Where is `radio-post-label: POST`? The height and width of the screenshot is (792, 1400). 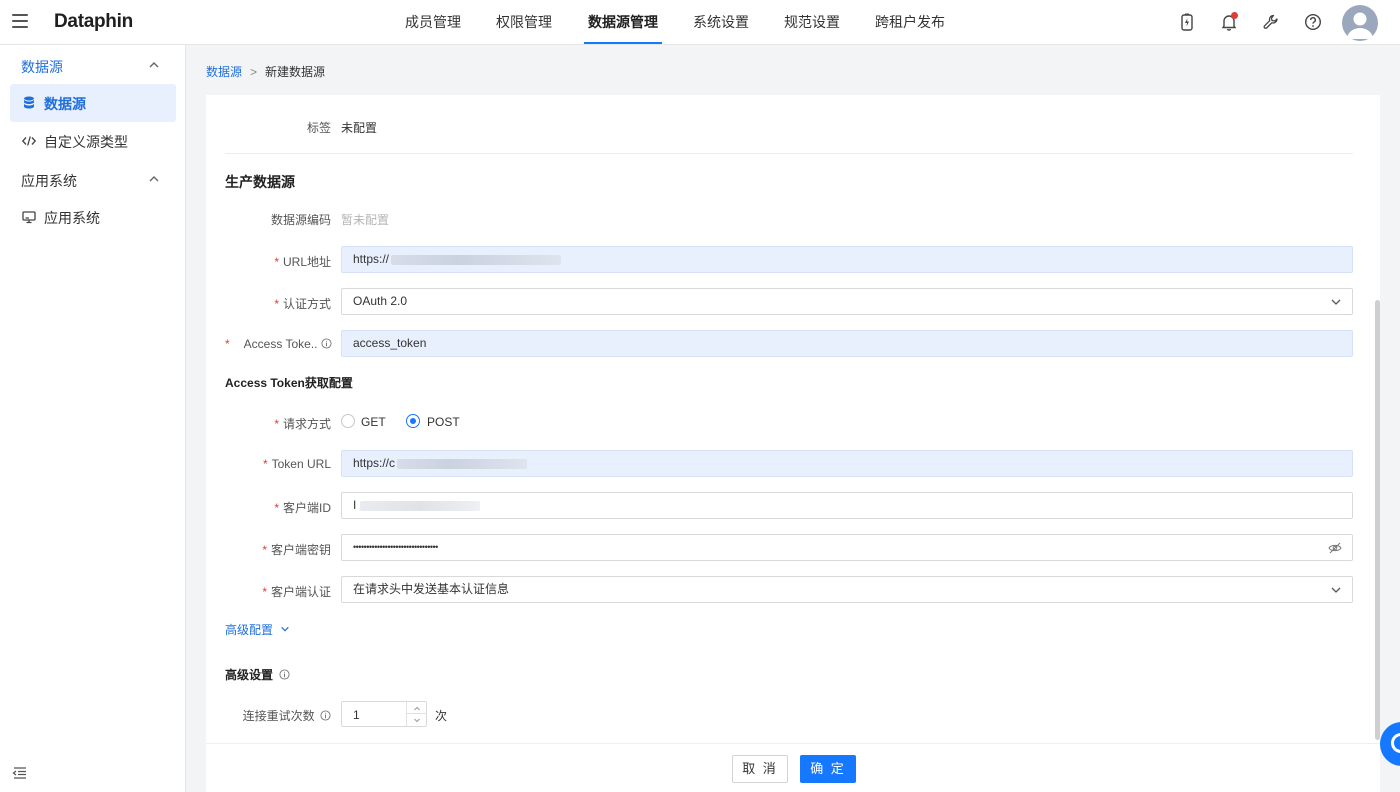 radio-post-label: POST is located at coordinates (443, 422).